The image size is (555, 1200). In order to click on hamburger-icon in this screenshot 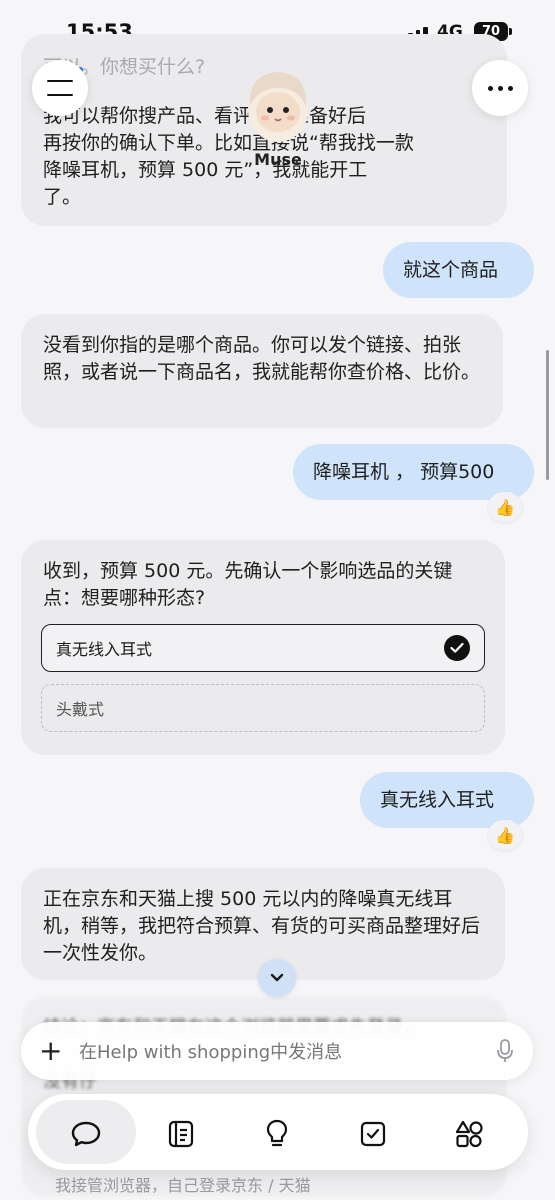, I will do `click(60, 88)`.